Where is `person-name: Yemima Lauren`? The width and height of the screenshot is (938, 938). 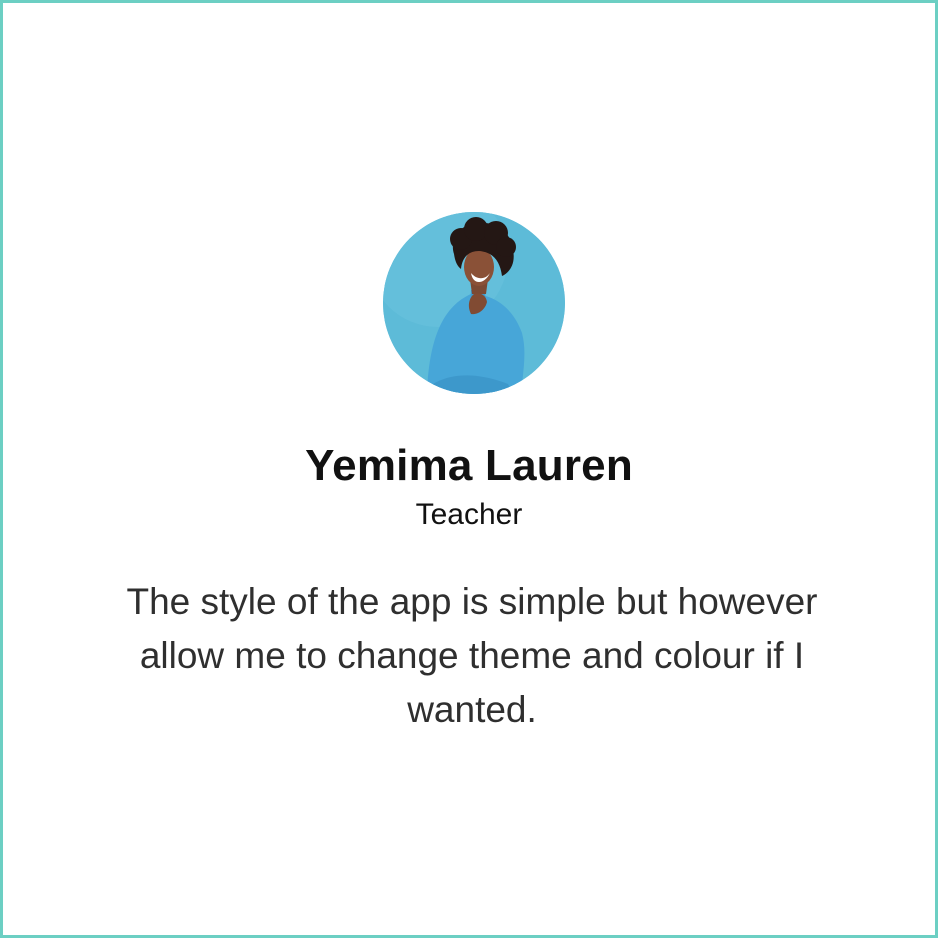
person-name: Yemima Lauren is located at coordinates (469, 465).